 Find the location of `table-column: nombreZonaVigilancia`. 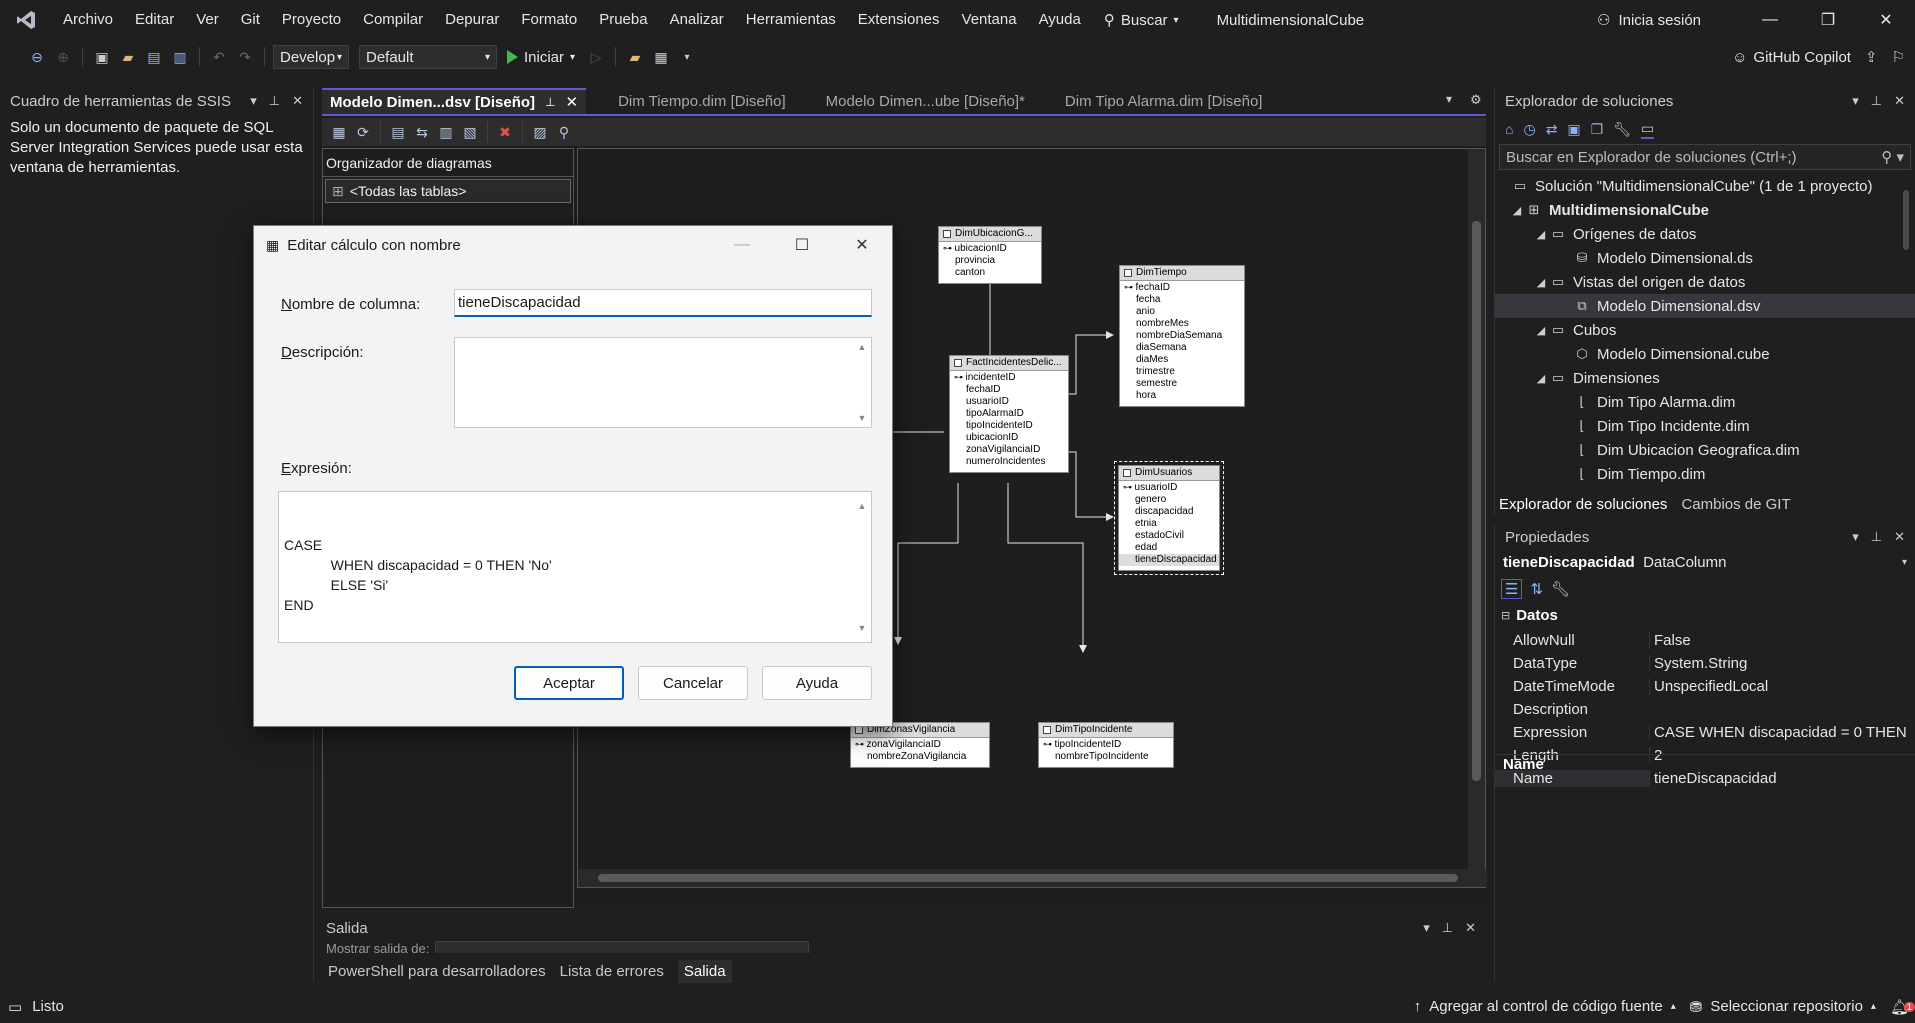

table-column: nombreZonaVigilancia is located at coordinates (920, 757).